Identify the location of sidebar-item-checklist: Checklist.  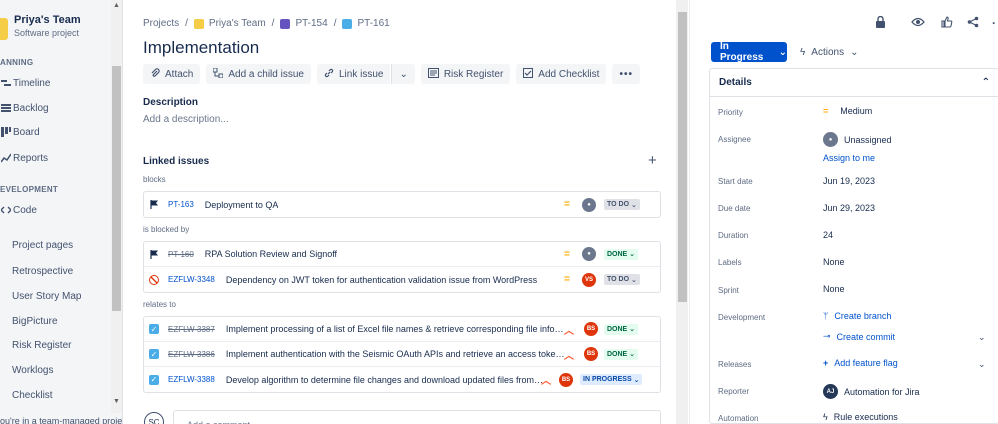
(61, 395).